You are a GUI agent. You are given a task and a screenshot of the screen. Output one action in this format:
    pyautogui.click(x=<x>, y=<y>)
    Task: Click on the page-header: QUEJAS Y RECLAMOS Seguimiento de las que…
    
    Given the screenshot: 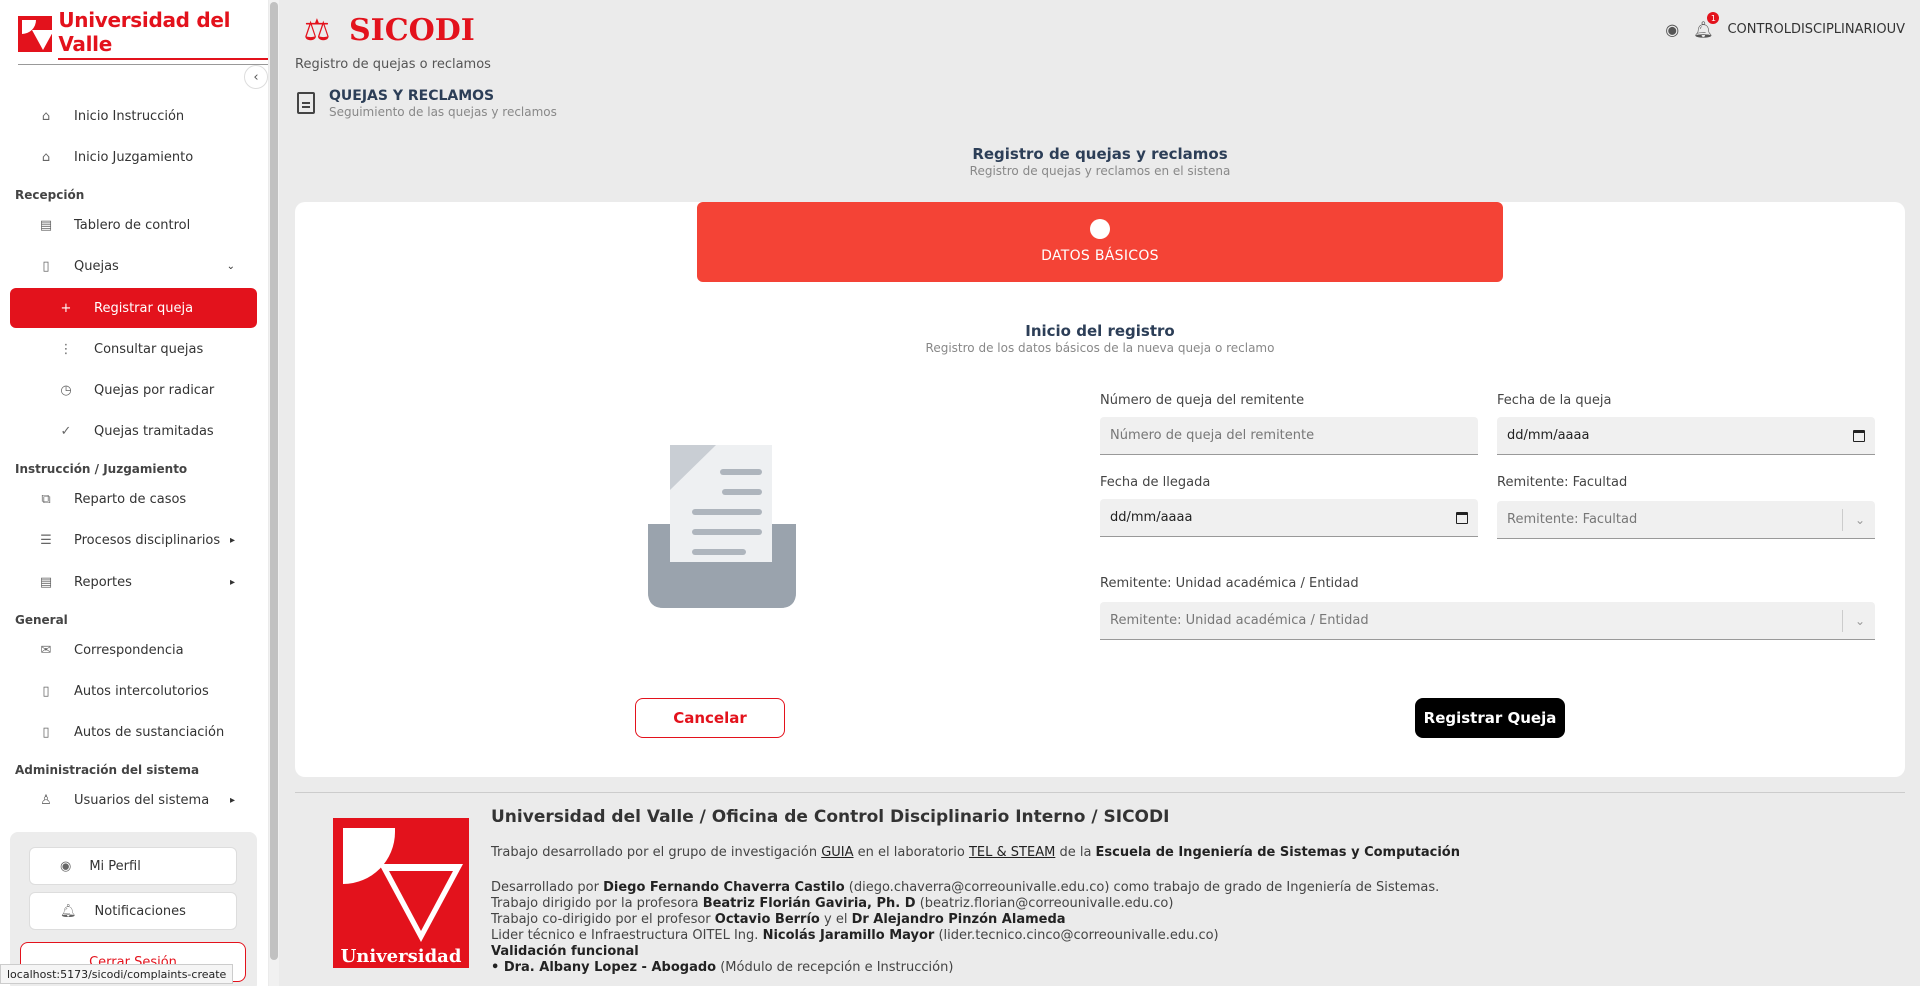 What is the action you would take?
    pyautogui.click(x=427, y=103)
    